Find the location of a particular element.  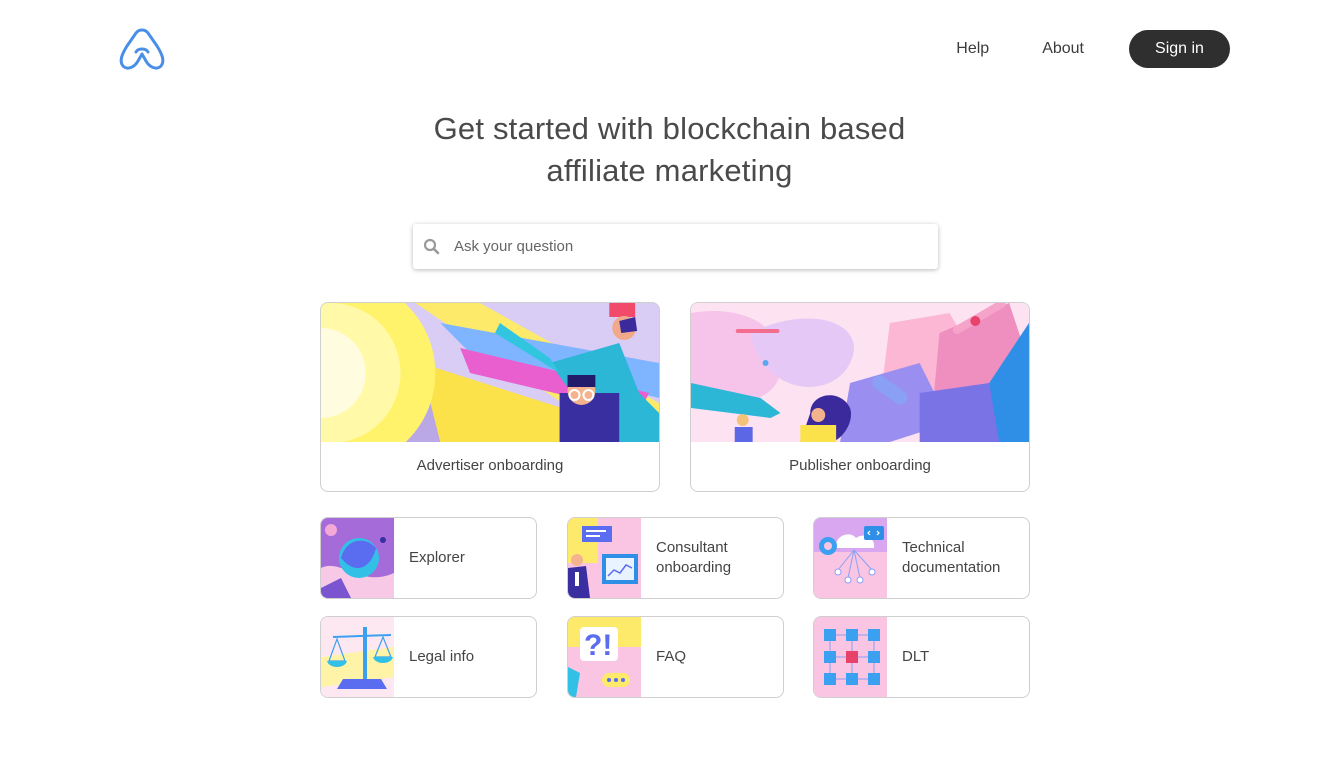

technical-documentation-card: Technical documentation is located at coordinates (921, 558).